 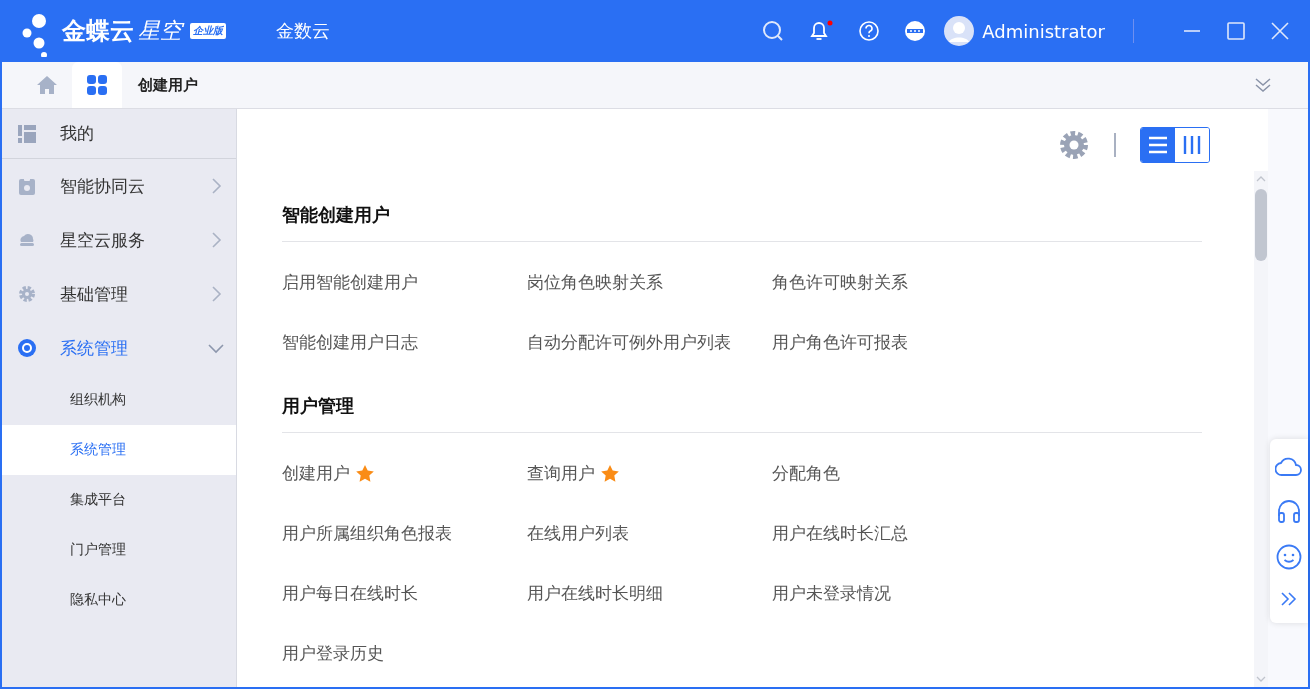 What do you see at coordinates (119, 186) in the screenshot?
I see `sidebar-item: 智能协同云` at bounding box center [119, 186].